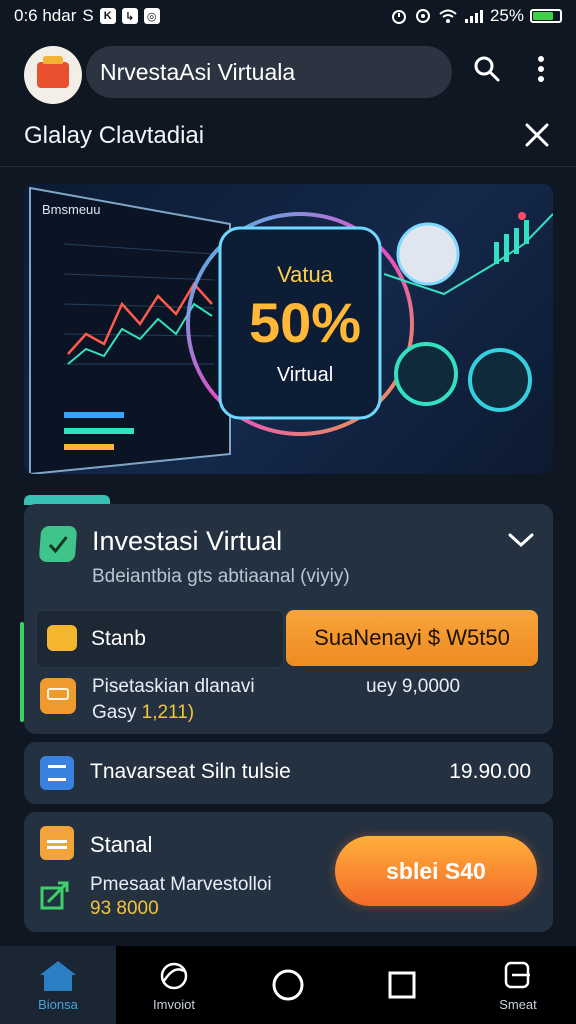 The width and height of the screenshot is (576, 1024). Describe the element at coordinates (58, 1004) in the screenshot. I see `nav-home-label: Bionsa` at that location.